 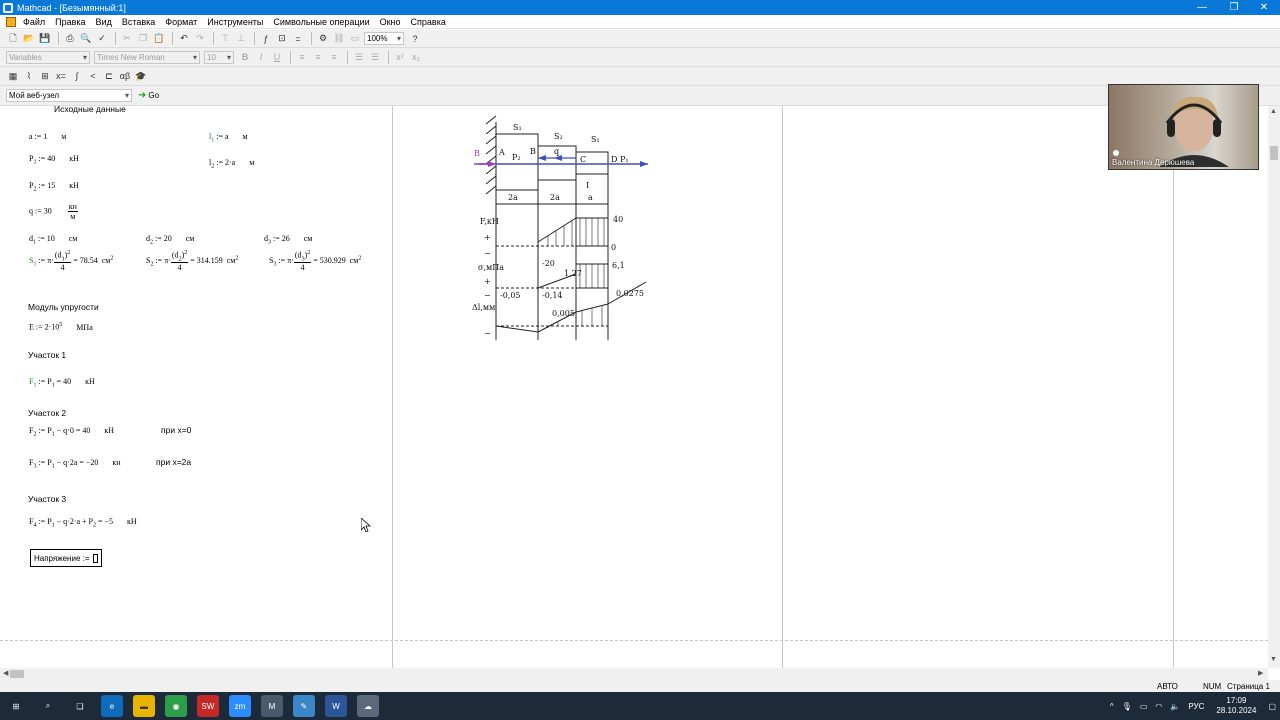 What do you see at coordinates (13, 76) in the screenshot?
I see `calculator-icon: ▦` at bounding box center [13, 76].